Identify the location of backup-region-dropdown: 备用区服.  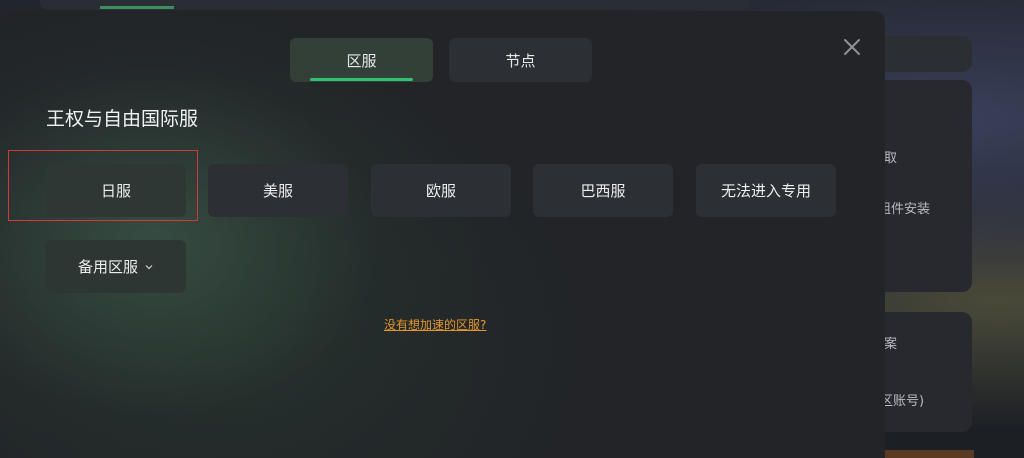
(116, 266).